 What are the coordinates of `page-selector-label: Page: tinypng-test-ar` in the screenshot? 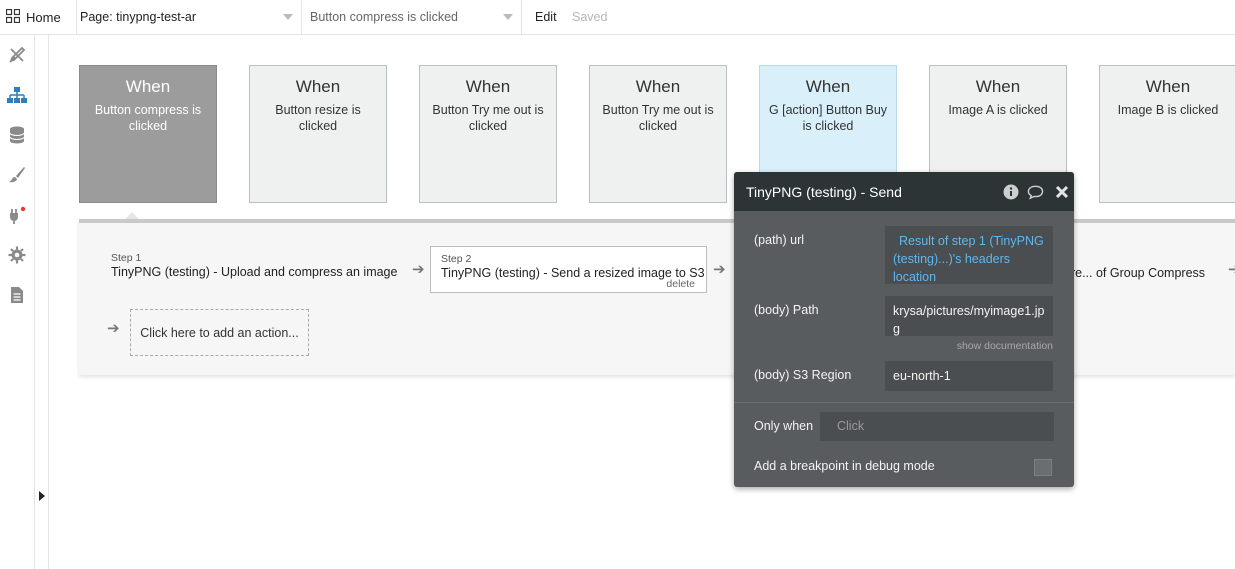 It's located at (138, 17).